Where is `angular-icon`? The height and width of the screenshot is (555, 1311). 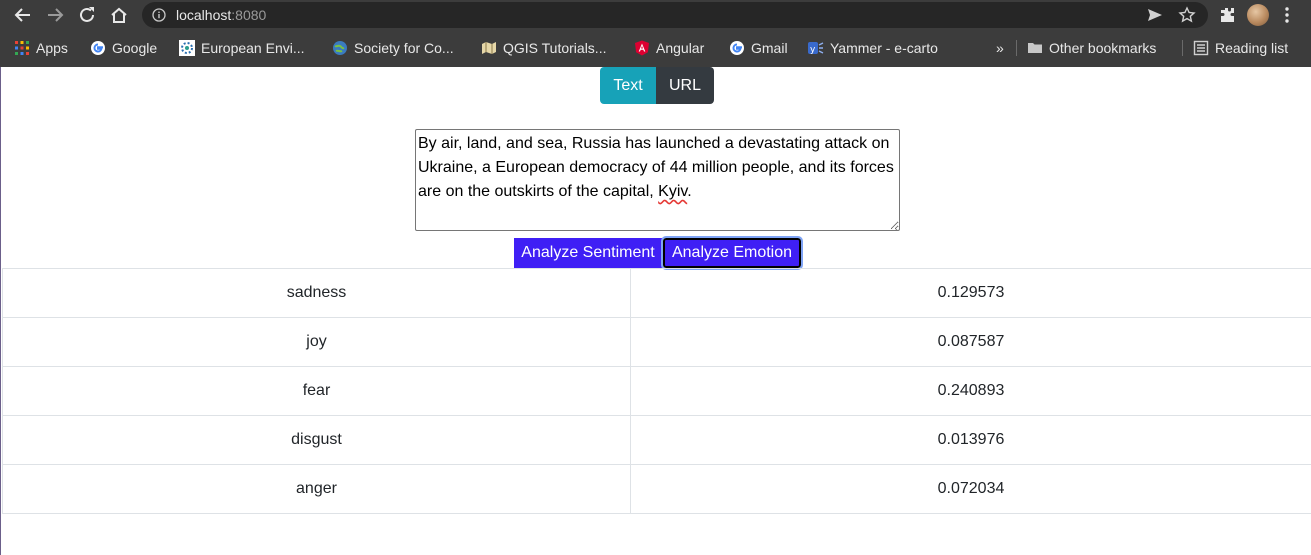 angular-icon is located at coordinates (642, 48).